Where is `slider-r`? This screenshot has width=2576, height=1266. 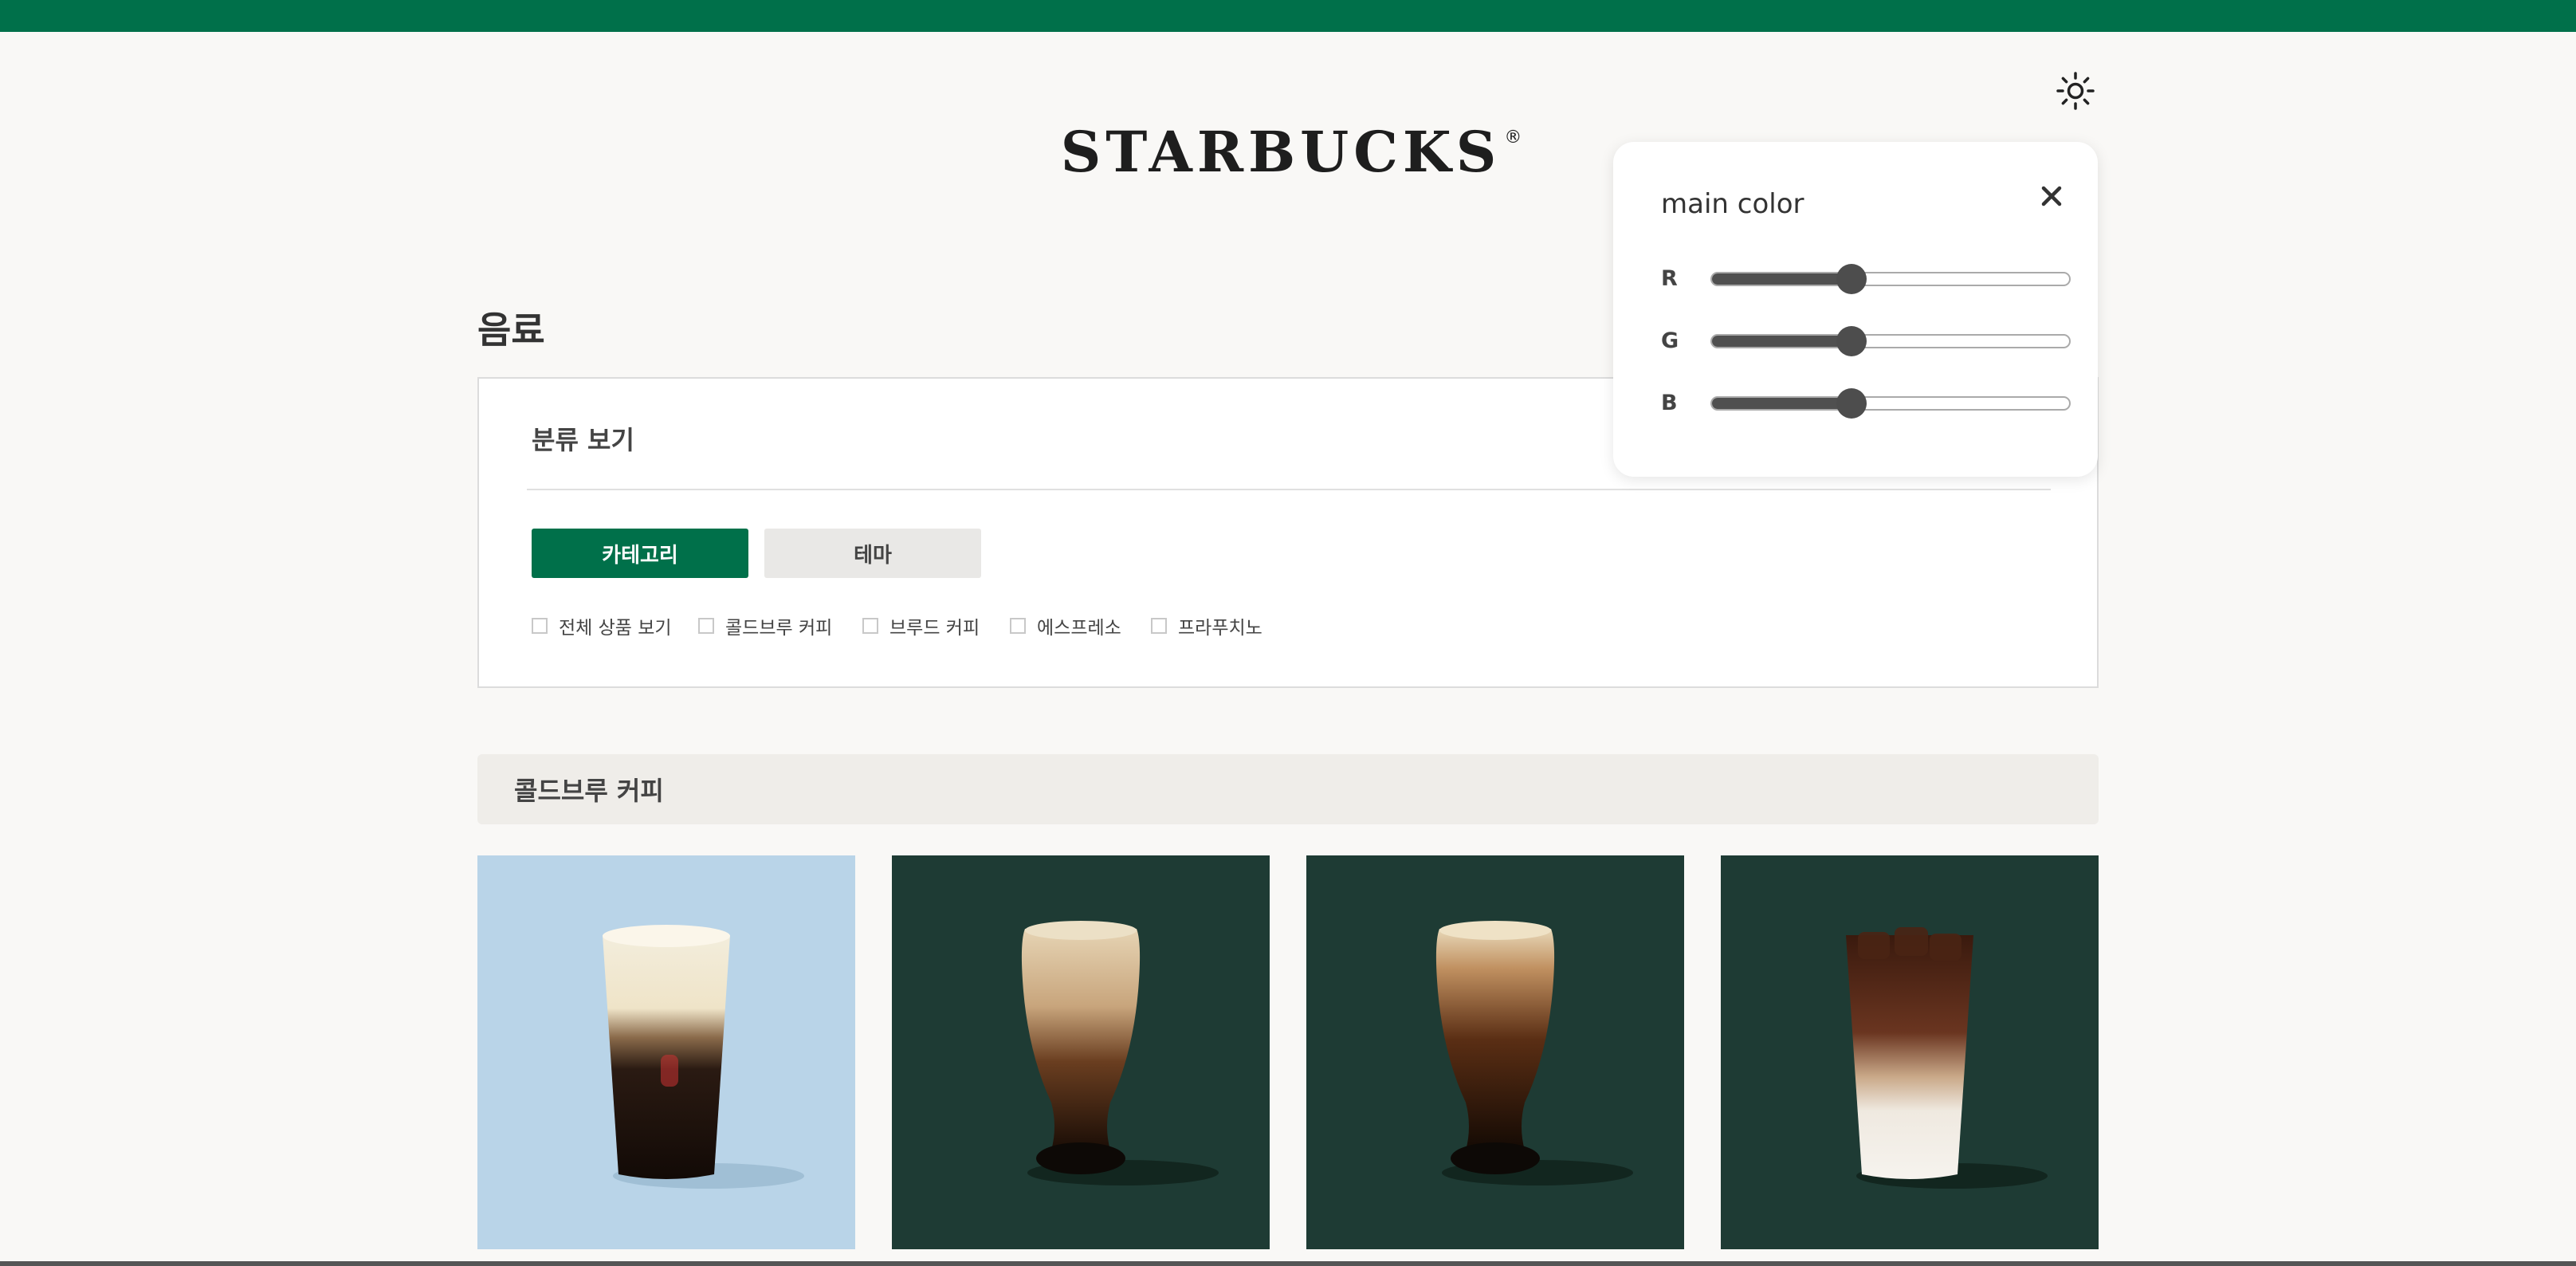
slider-r is located at coordinates (1890, 279).